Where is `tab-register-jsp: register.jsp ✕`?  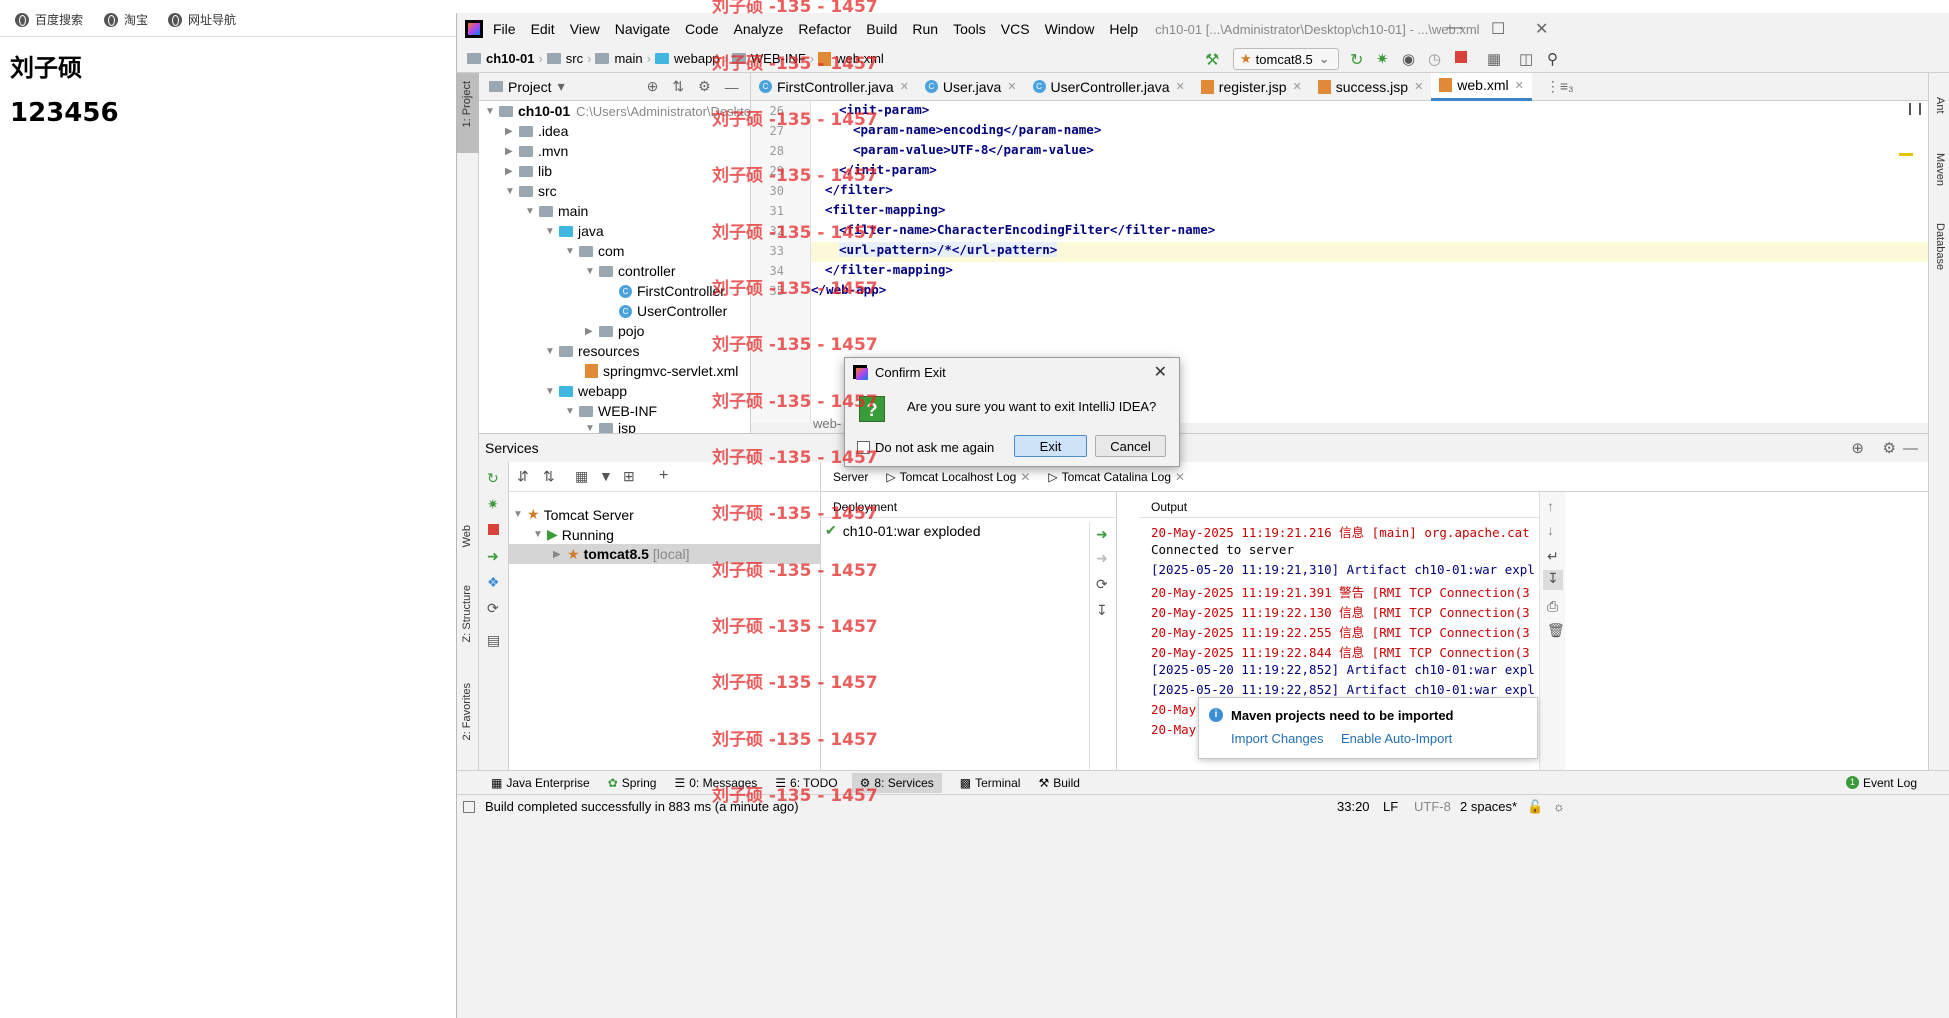
tab-register-jsp: register.jsp ✕ is located at coordinates (1251, 87).